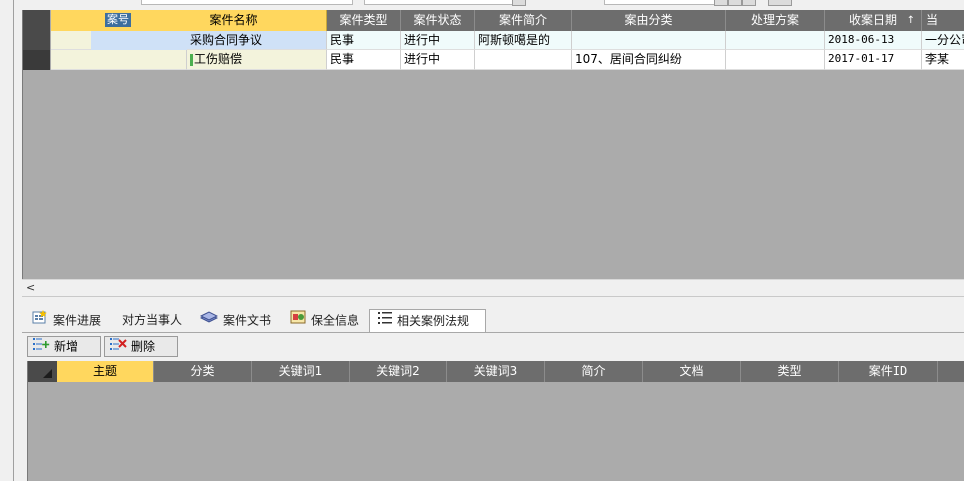 The width and height of the screenshot is (964, 481). I want to click on column-header-case-cause: 案由分类, so click(649, 20).